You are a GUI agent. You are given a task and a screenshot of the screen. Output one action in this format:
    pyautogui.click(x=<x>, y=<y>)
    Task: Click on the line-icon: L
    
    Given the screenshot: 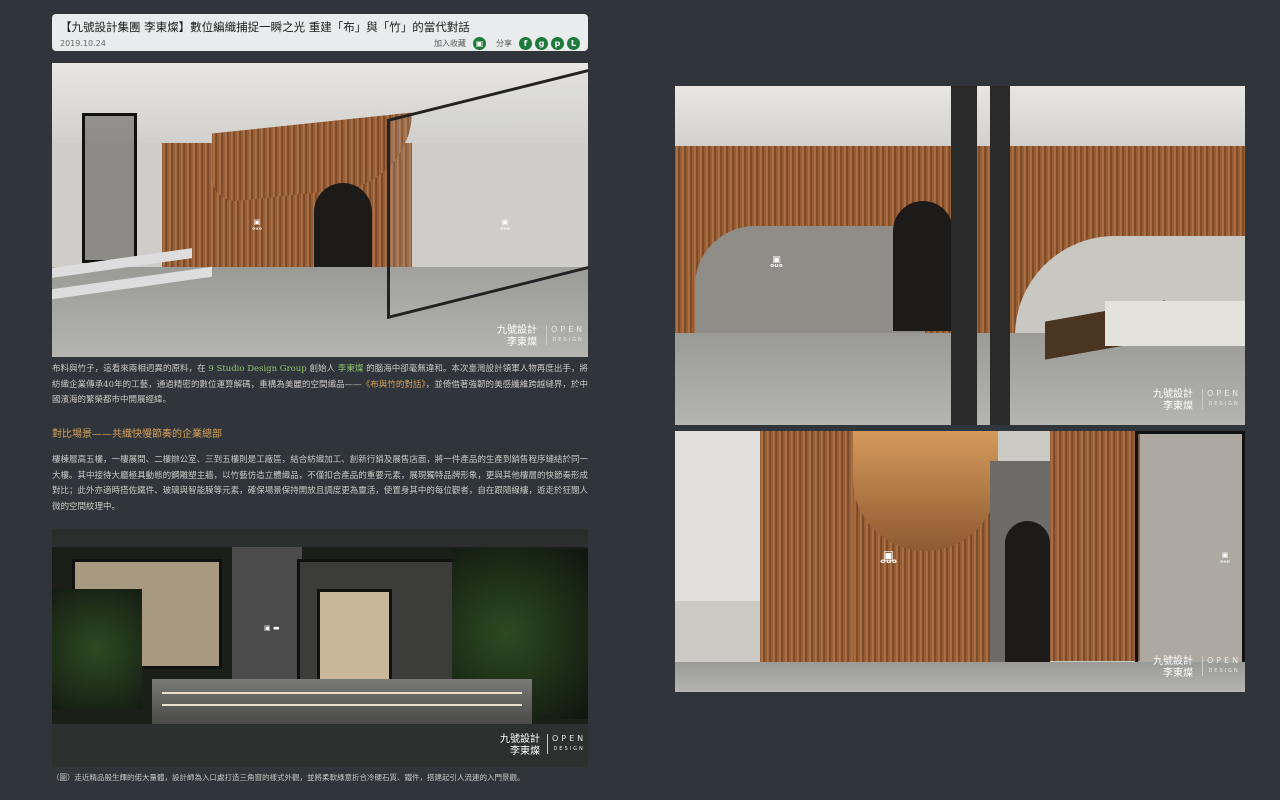 What is the action you would take?
    pyautogui.click(x=573, y=43)
    